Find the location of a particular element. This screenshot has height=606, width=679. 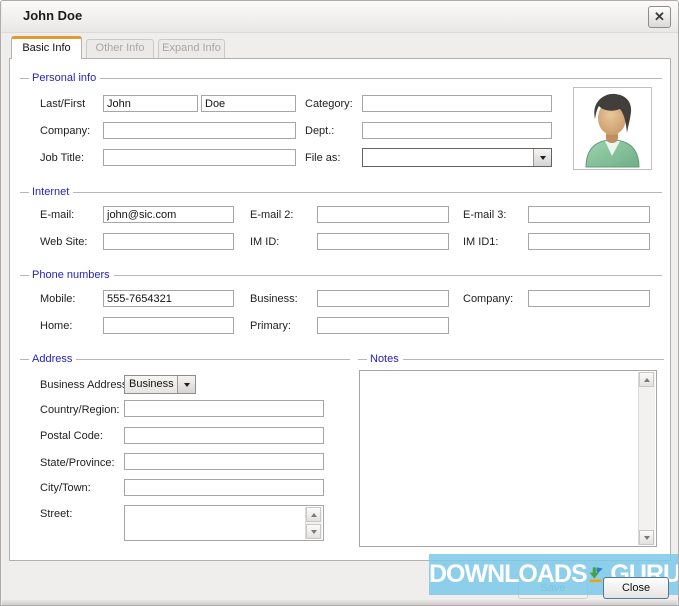

address-type-select: Business is located at coordinates (160, 384).